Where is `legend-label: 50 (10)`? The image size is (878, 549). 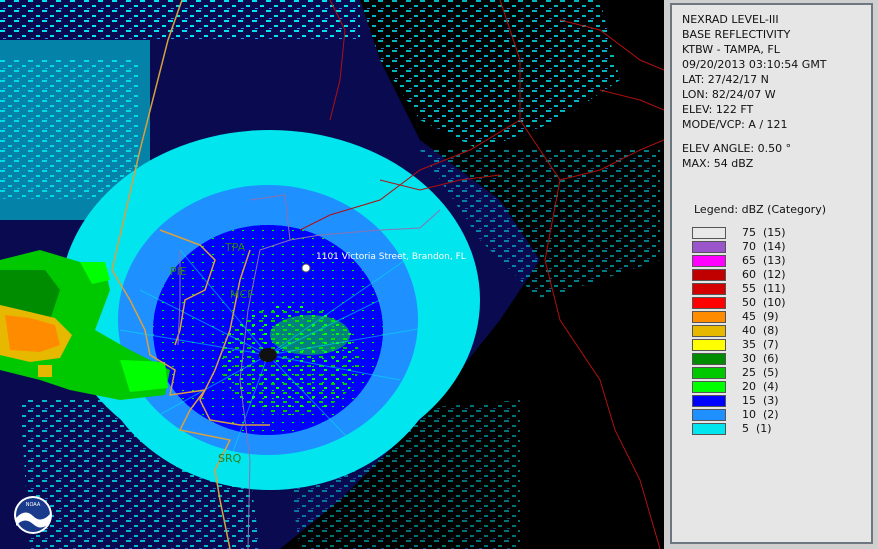
legend-label: 50 (10) is located at coordinates (764, 302).